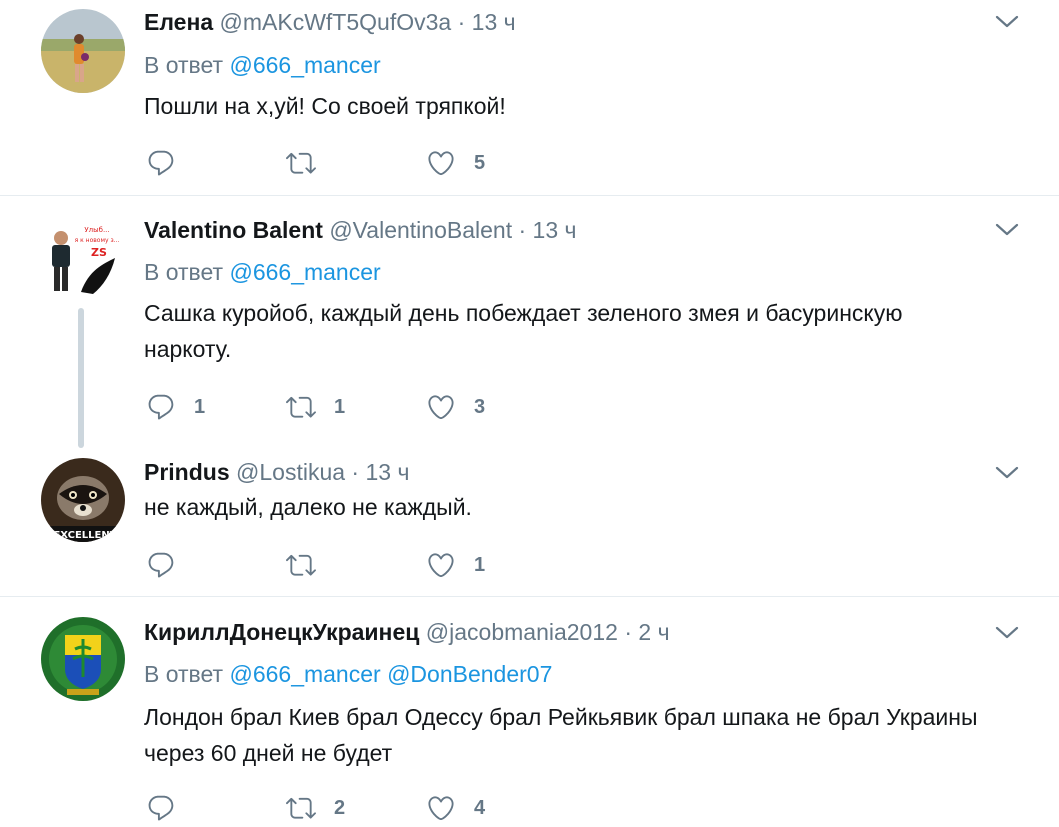 The width and height of the screenshot is (1059, 827). I want to click on tweet-text: Пошли на х,уй! Со своей тряпкой!, so click(325, 106).